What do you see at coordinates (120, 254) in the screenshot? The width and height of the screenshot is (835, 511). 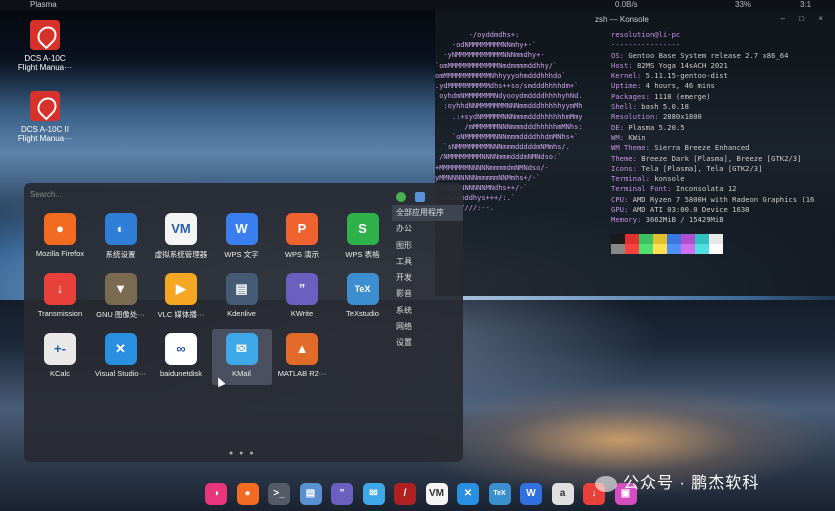 I see `app-label: 系统设置` at bounding box center [120, 254].